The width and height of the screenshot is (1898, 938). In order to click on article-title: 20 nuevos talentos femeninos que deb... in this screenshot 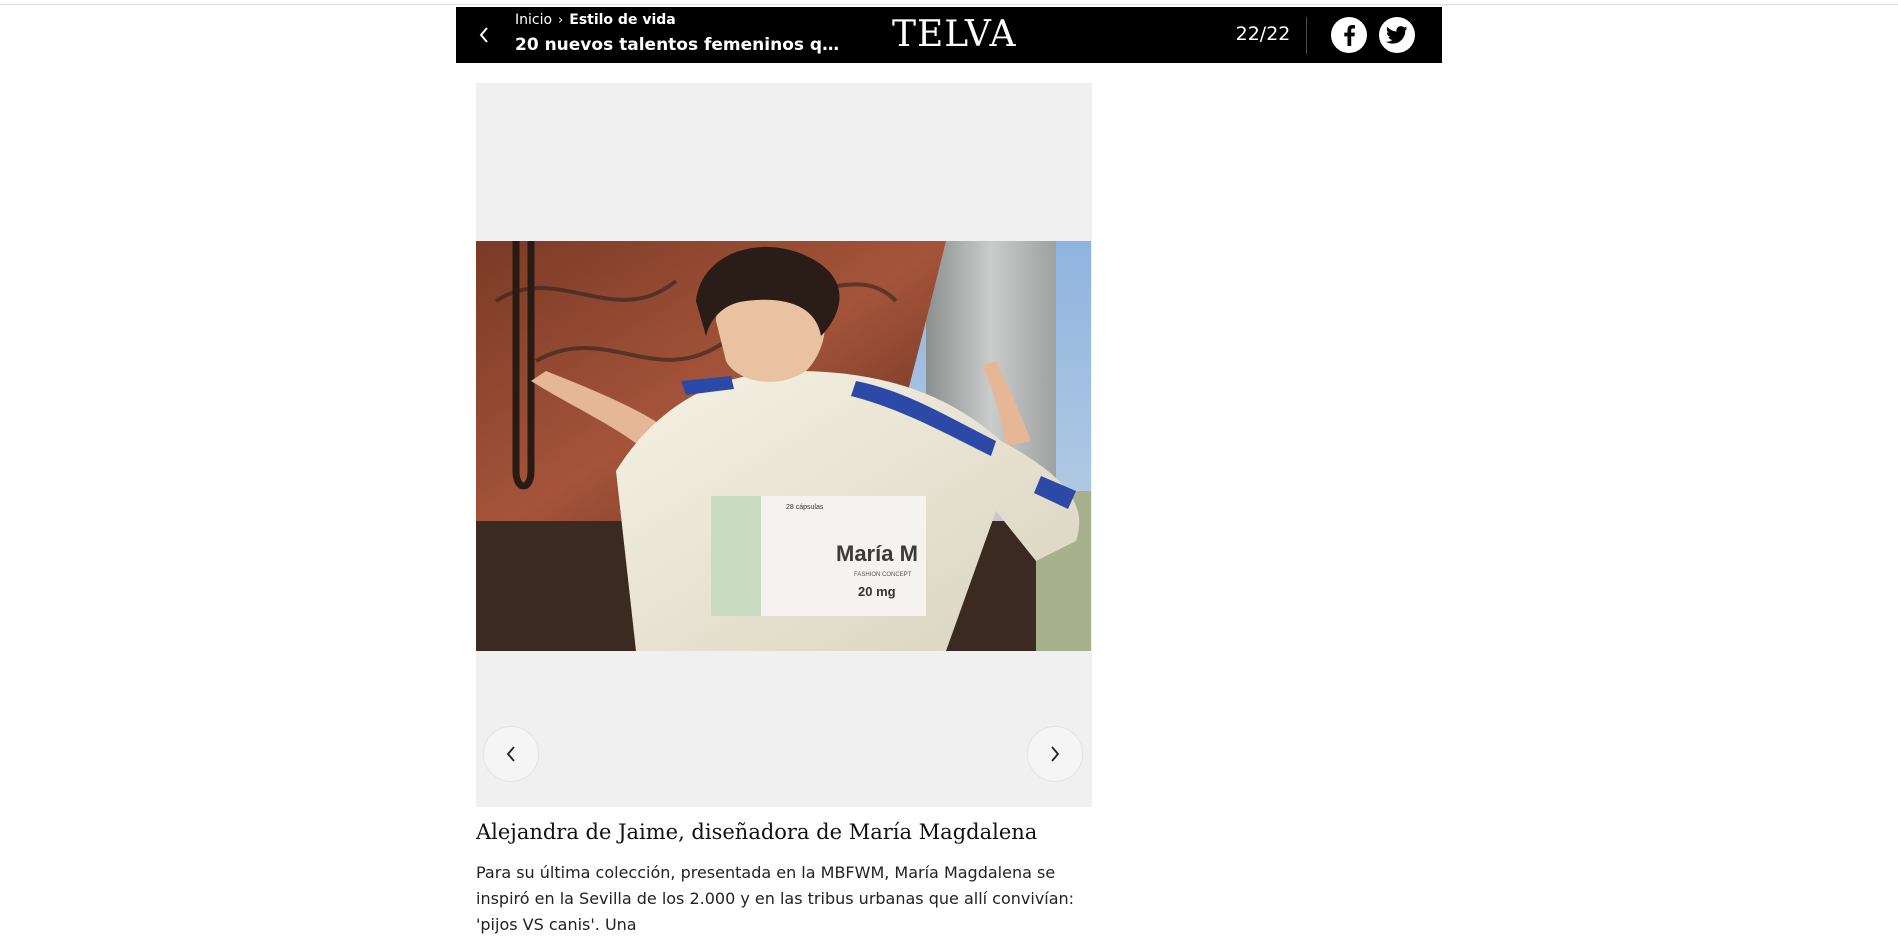, I will do `click(680, 45)`.